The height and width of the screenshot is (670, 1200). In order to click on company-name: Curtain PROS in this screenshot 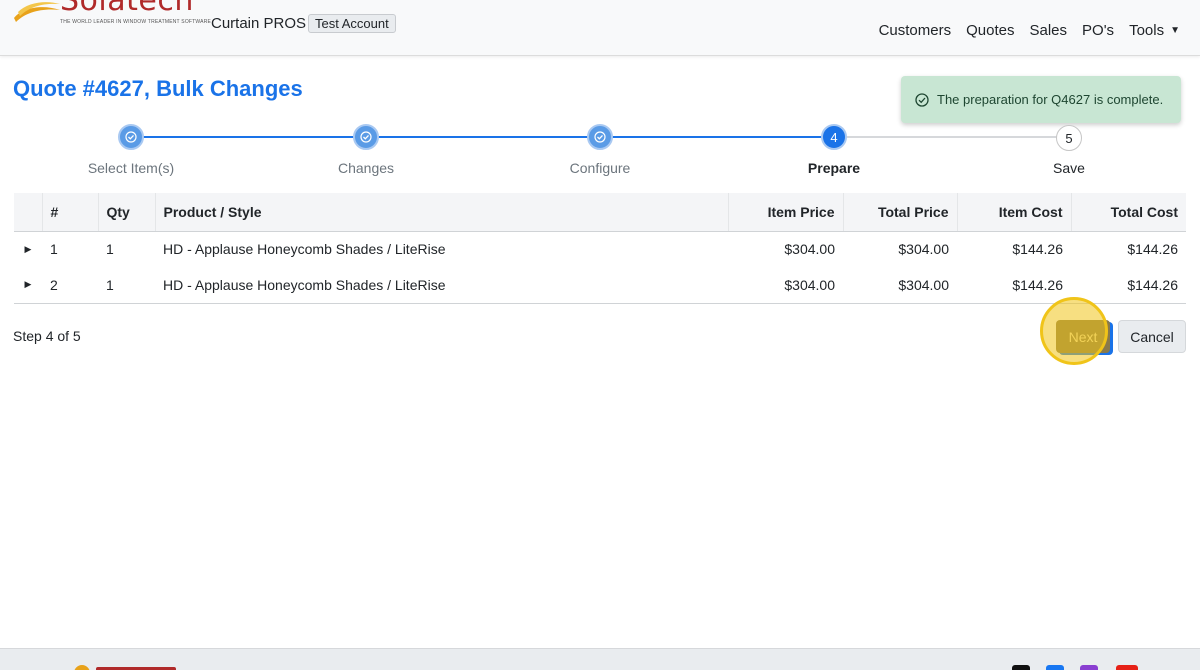, I will do `click(259, 23)`.